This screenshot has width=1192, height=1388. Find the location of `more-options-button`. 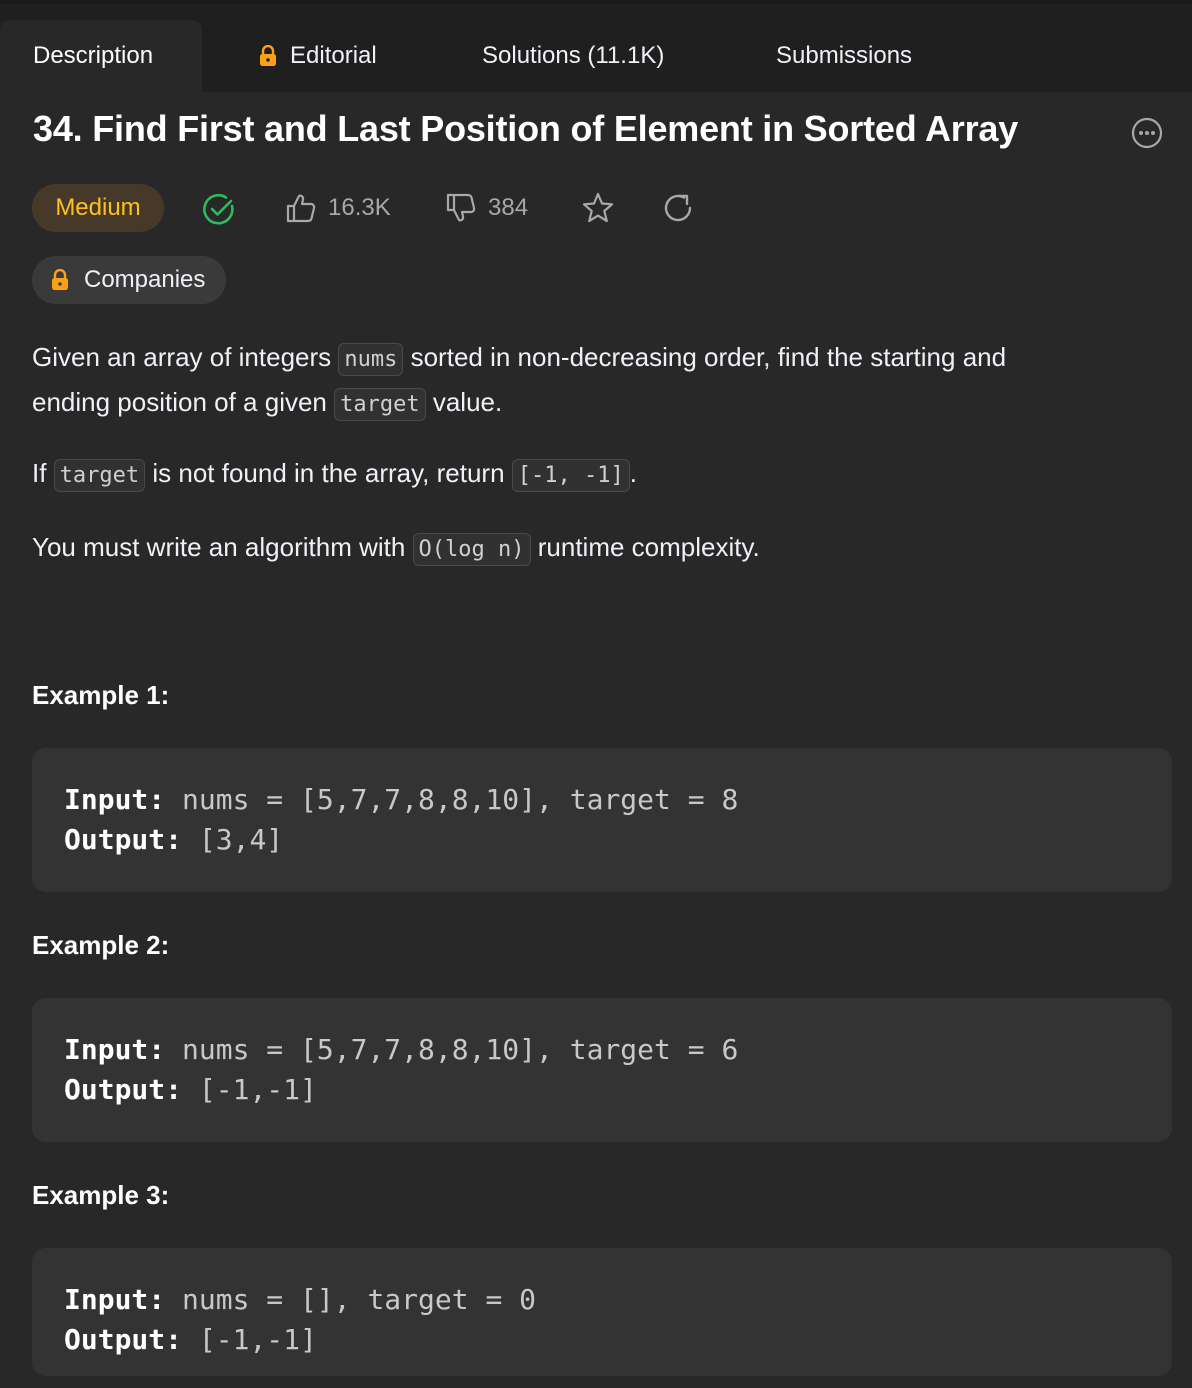

more-options-button is located at coordinates (1147, 133).